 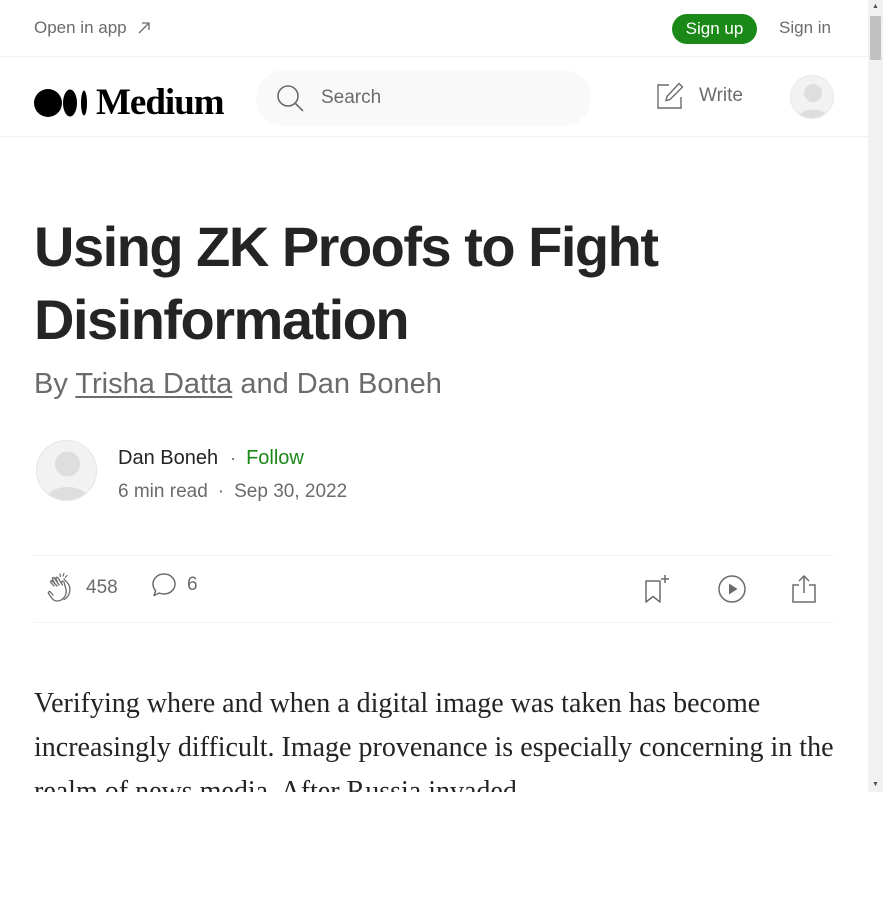 I want to click on medium-wordmark: Medium, so click(x=160, y=102).